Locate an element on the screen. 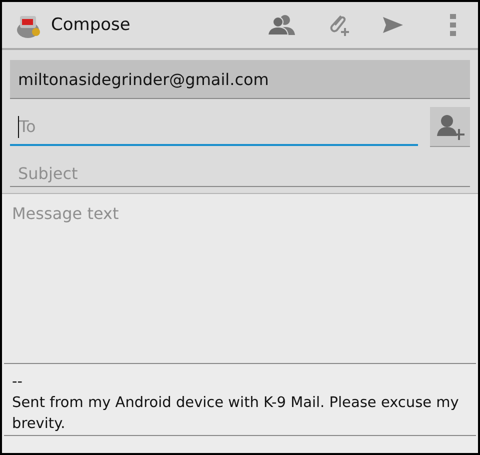 The height and width of the screenshot is (455, 480). add-contact-button is located at coordinates (450, 127).